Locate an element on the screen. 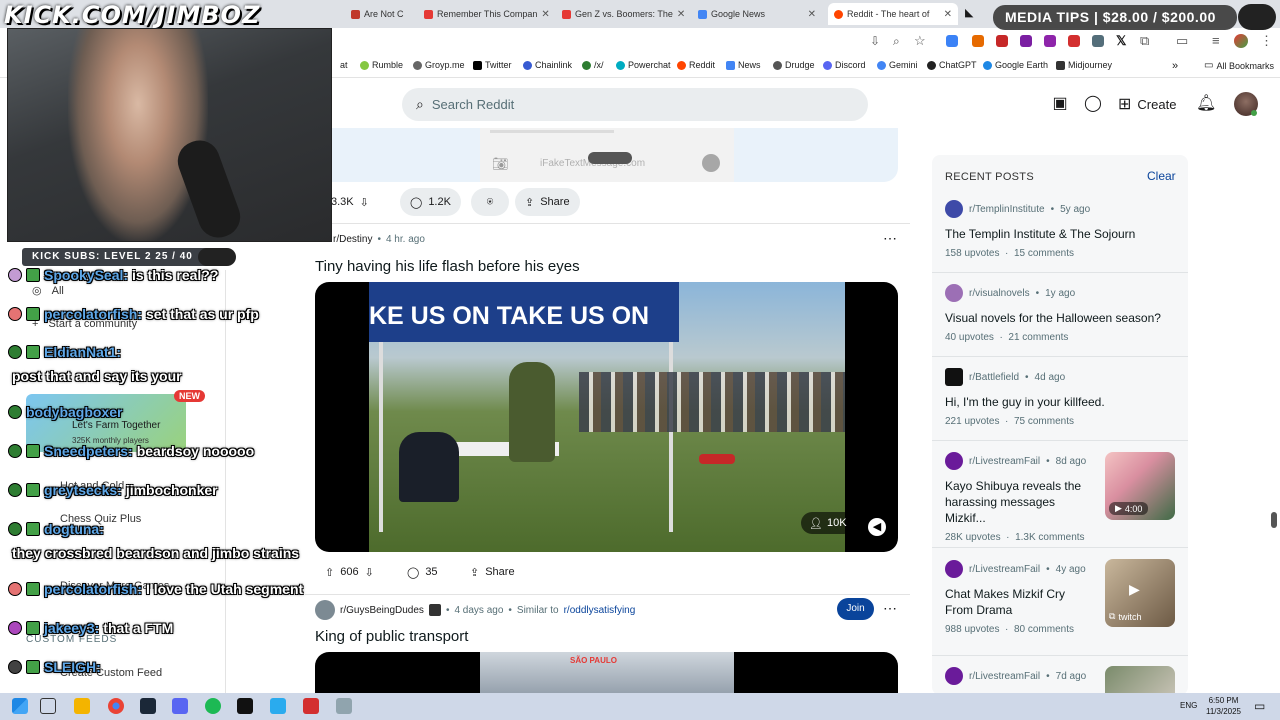 This screenshot has height=720, width=1280. x-icon: 𝕏 is located at coordinates (1121, 41).